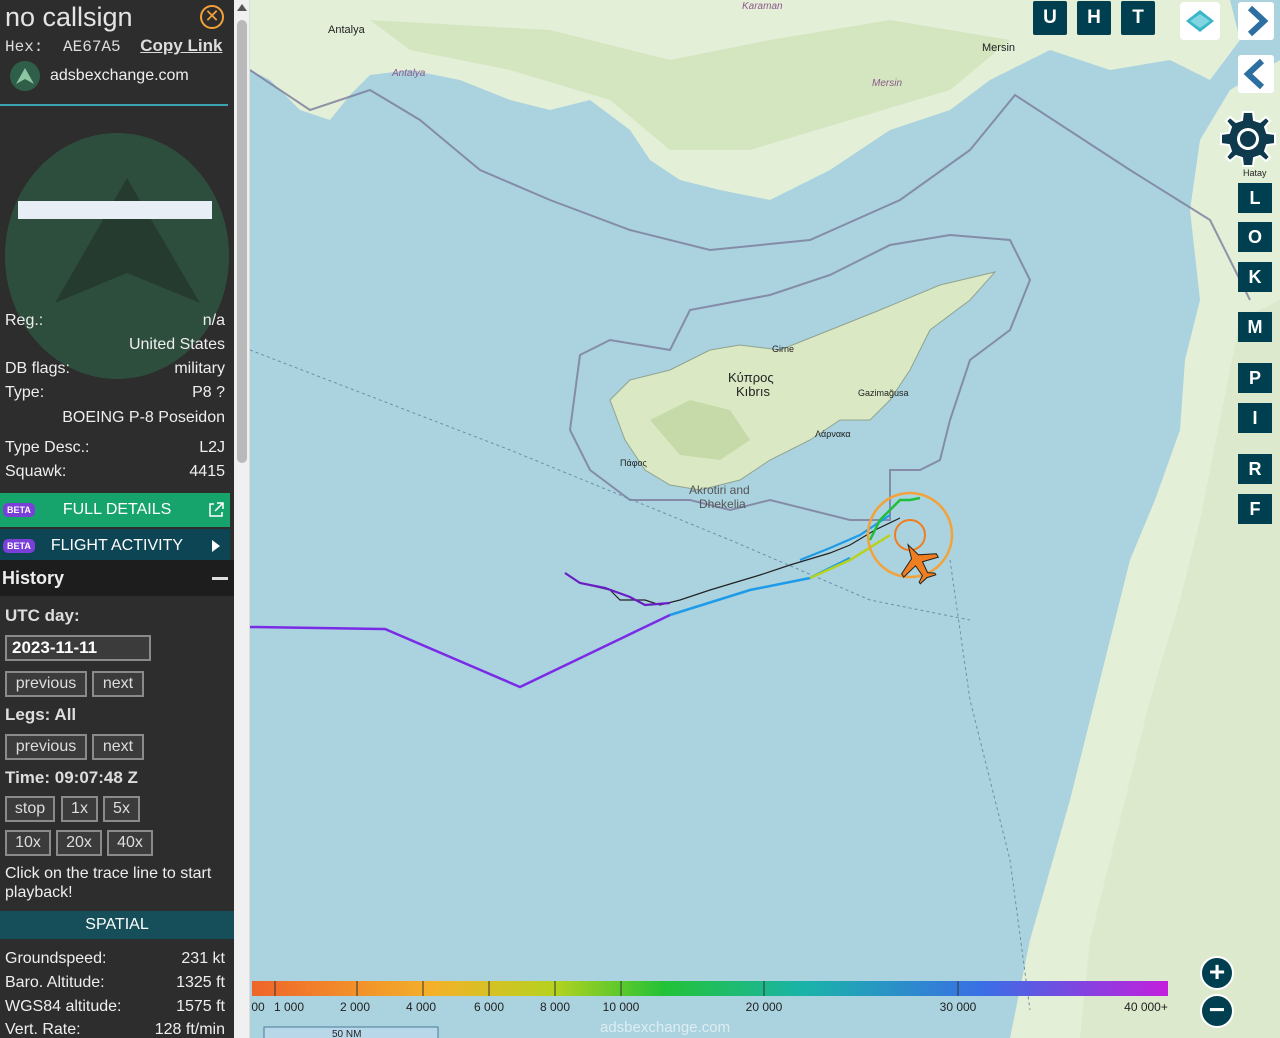  I want to click on toggle-f-button: F, so click(1255, 509).